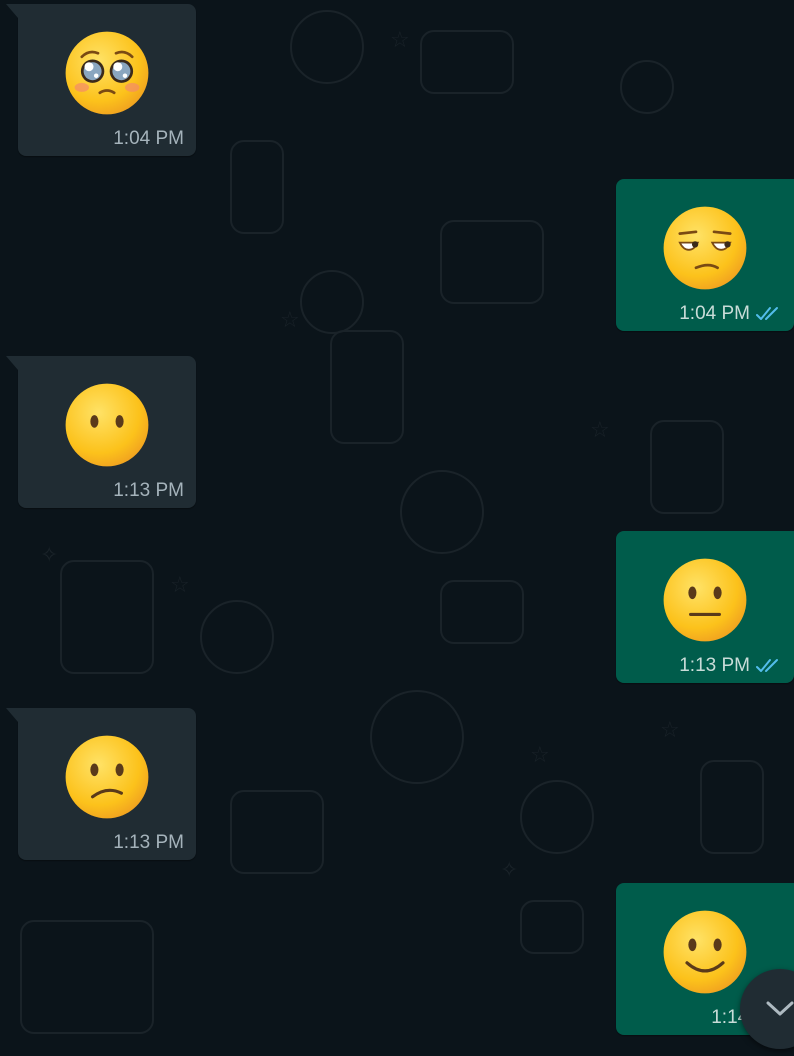  What do you see at coordinates (107, 425) in the screenshot?
I see `face-without-mouth-emoji-icon` at bounding box center [107, 425].